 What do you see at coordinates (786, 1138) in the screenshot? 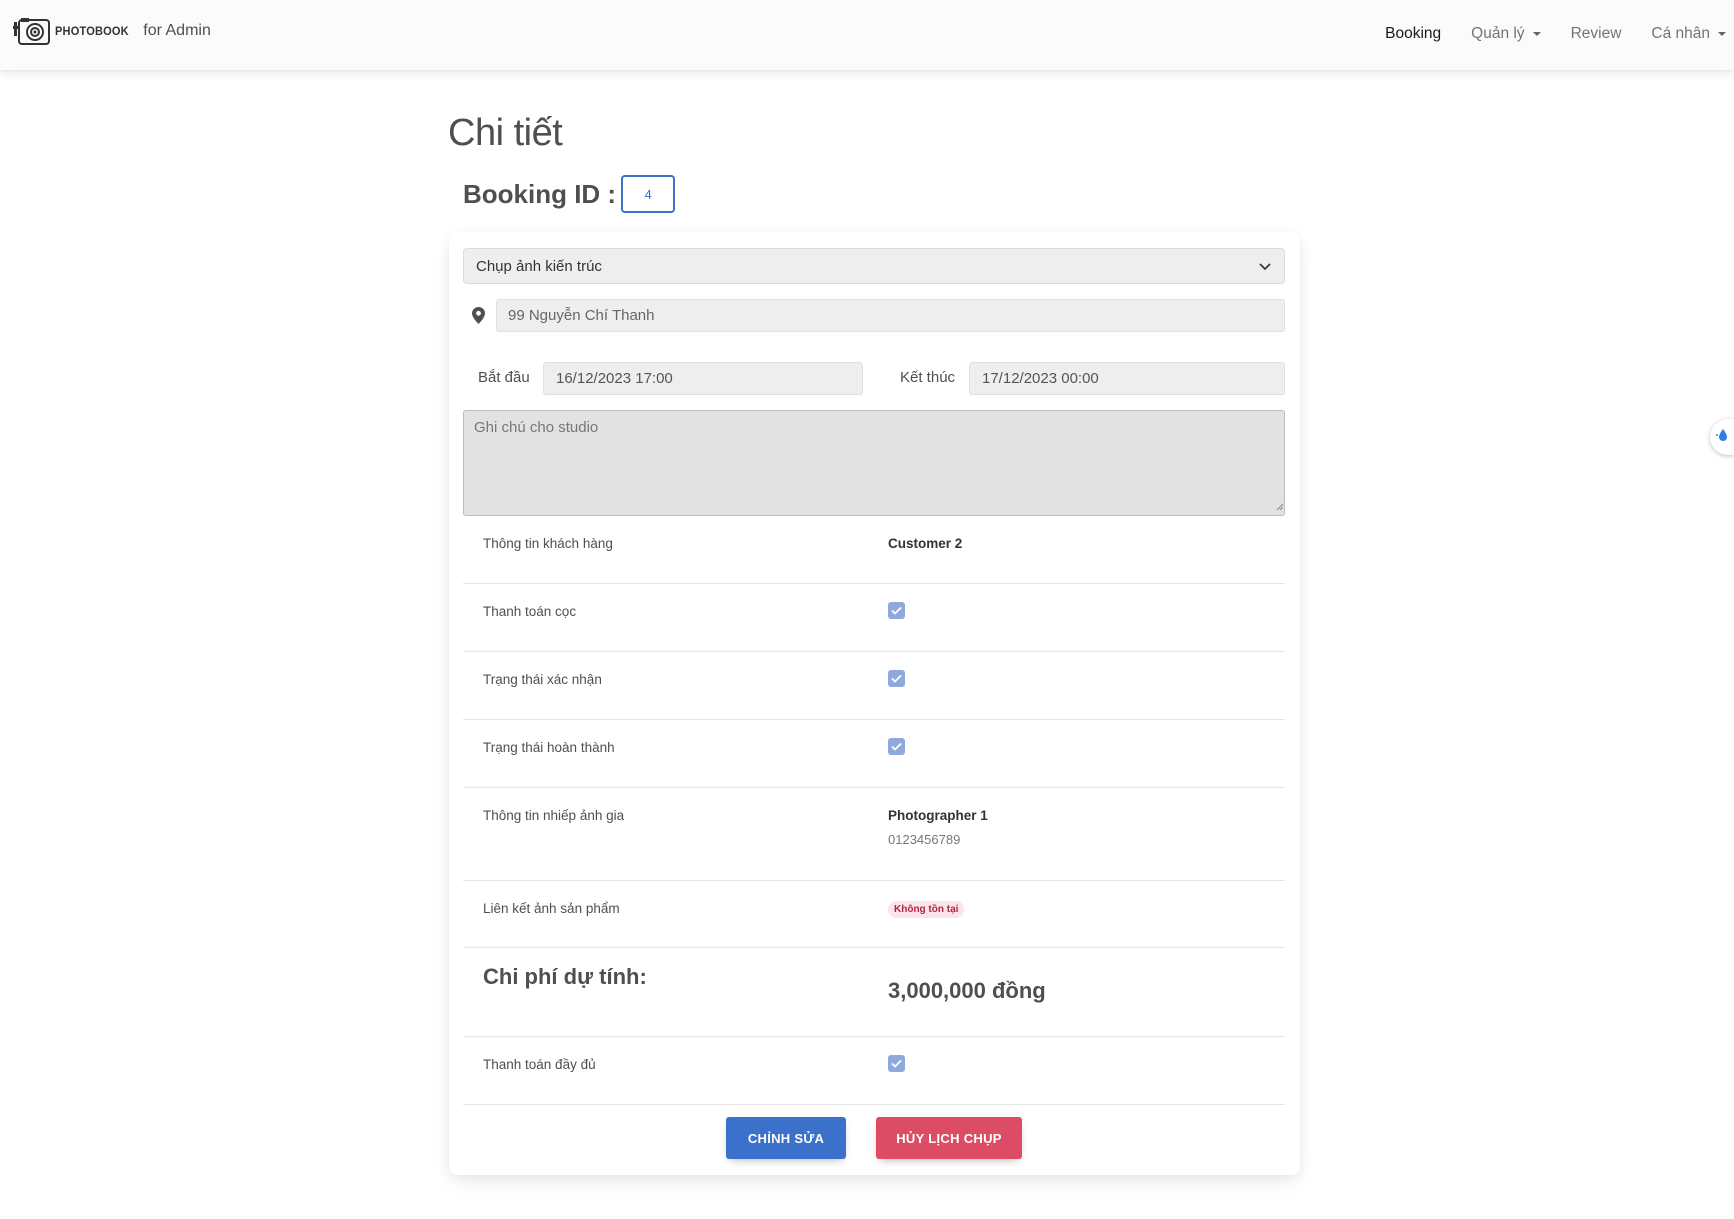
I see `edit-button: CHỈNH SỬA` at bounding box center [786, 1138].